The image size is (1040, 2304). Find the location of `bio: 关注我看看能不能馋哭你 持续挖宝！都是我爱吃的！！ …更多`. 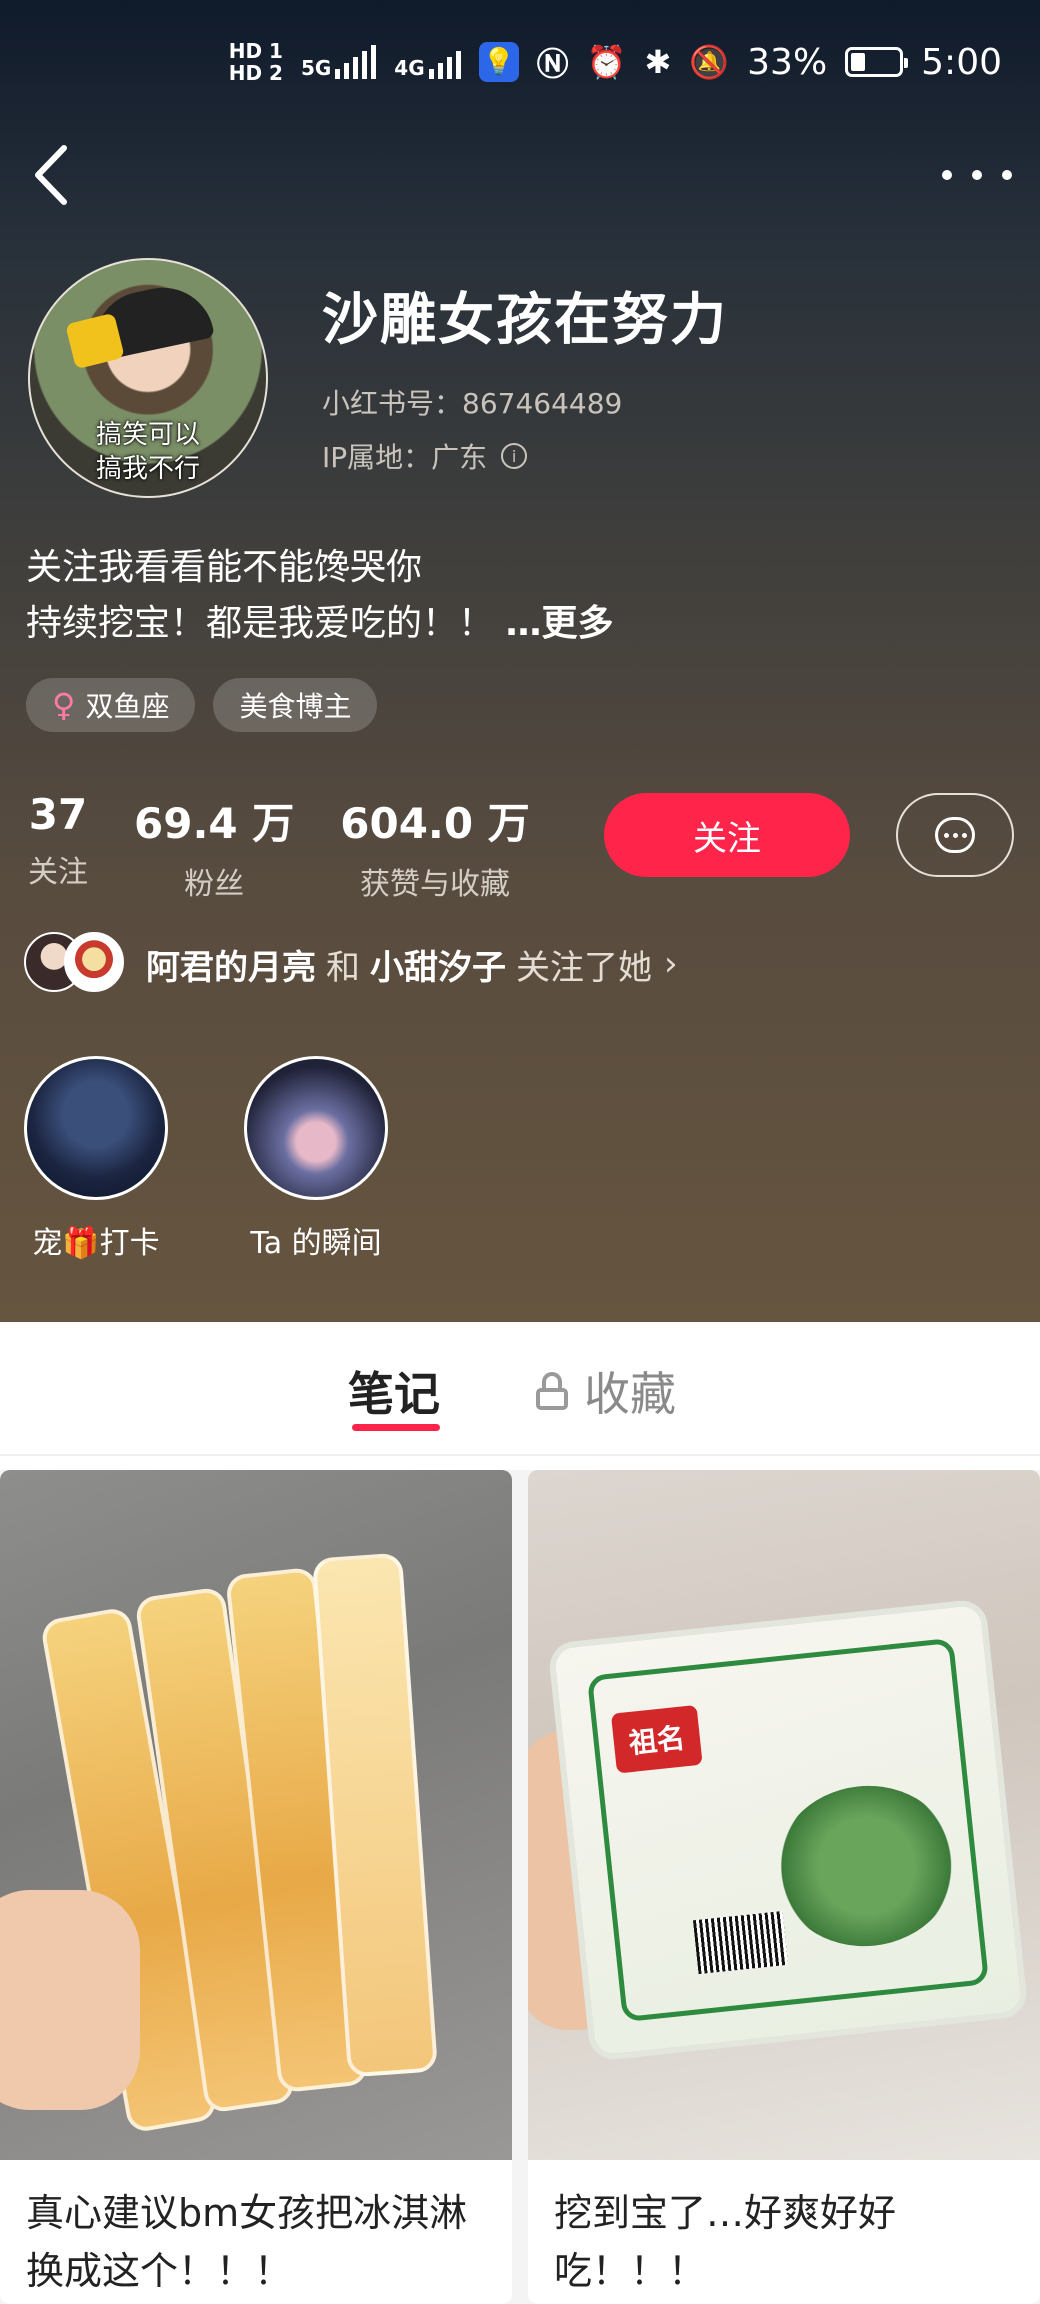

bio: 关注我看看能不能馋哭你 持续挖宝！都是我爱吃的！！ …更多 is located at coordinates (319, 596).